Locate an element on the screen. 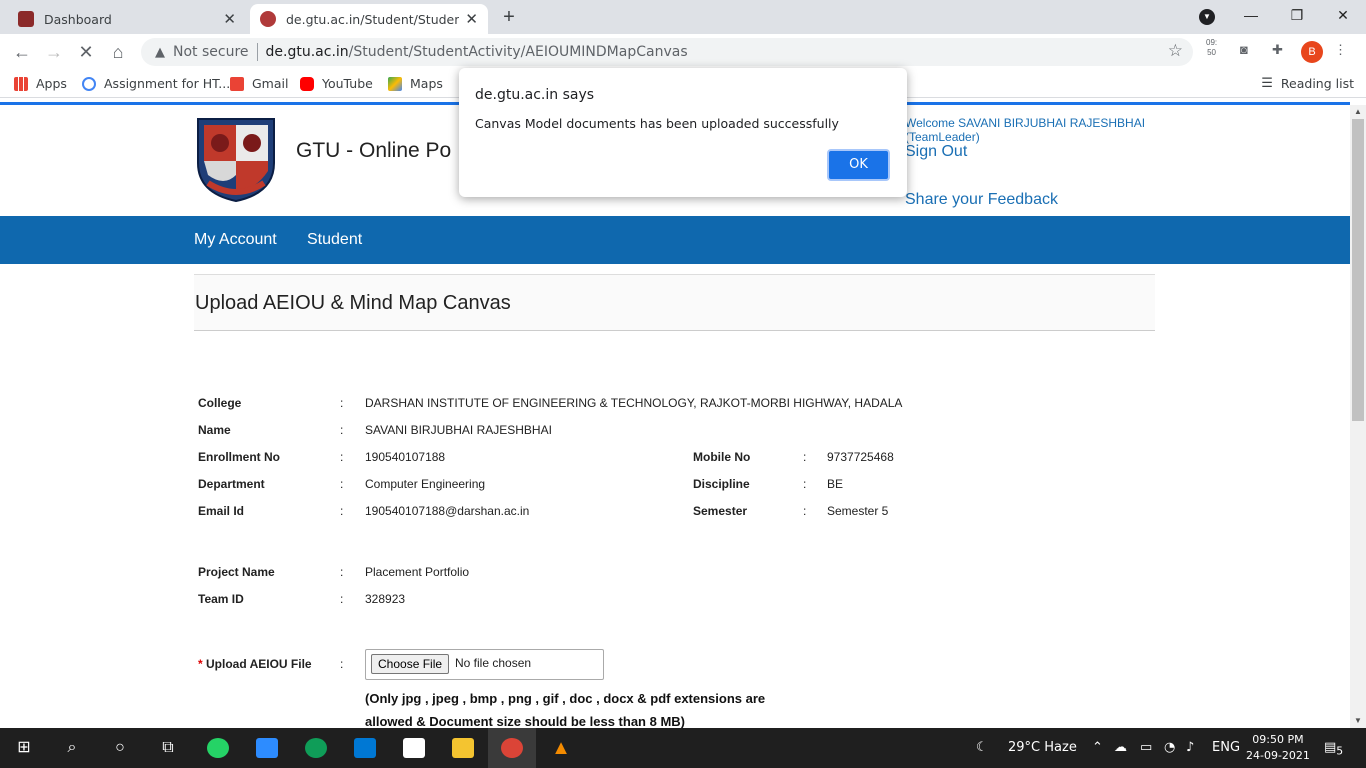 The height and width of the screenshot is (768, 1366). user-role: (TeamLeader) is located at coordinates (942, 137).